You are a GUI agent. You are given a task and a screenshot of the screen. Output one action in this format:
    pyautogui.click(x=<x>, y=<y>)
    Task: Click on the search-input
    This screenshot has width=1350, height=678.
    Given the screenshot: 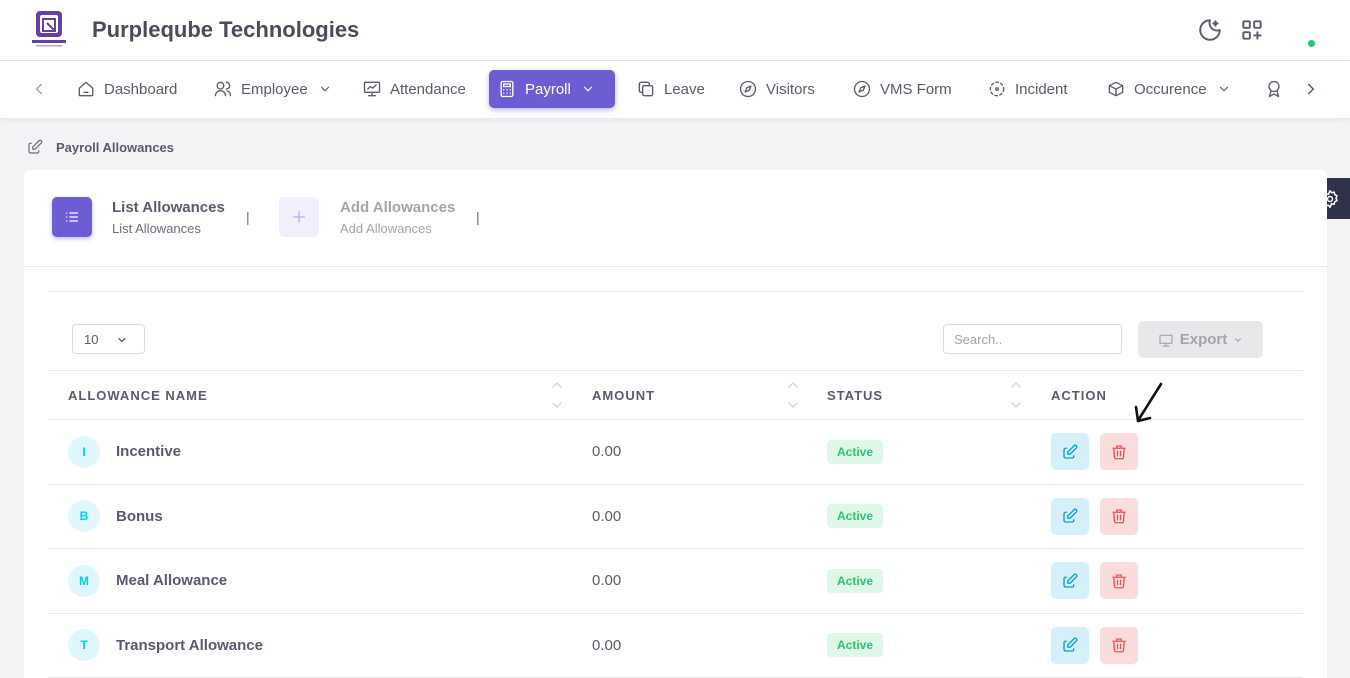 What is the action you would take?
    pyautogui.click(x=1032, y=339)
    